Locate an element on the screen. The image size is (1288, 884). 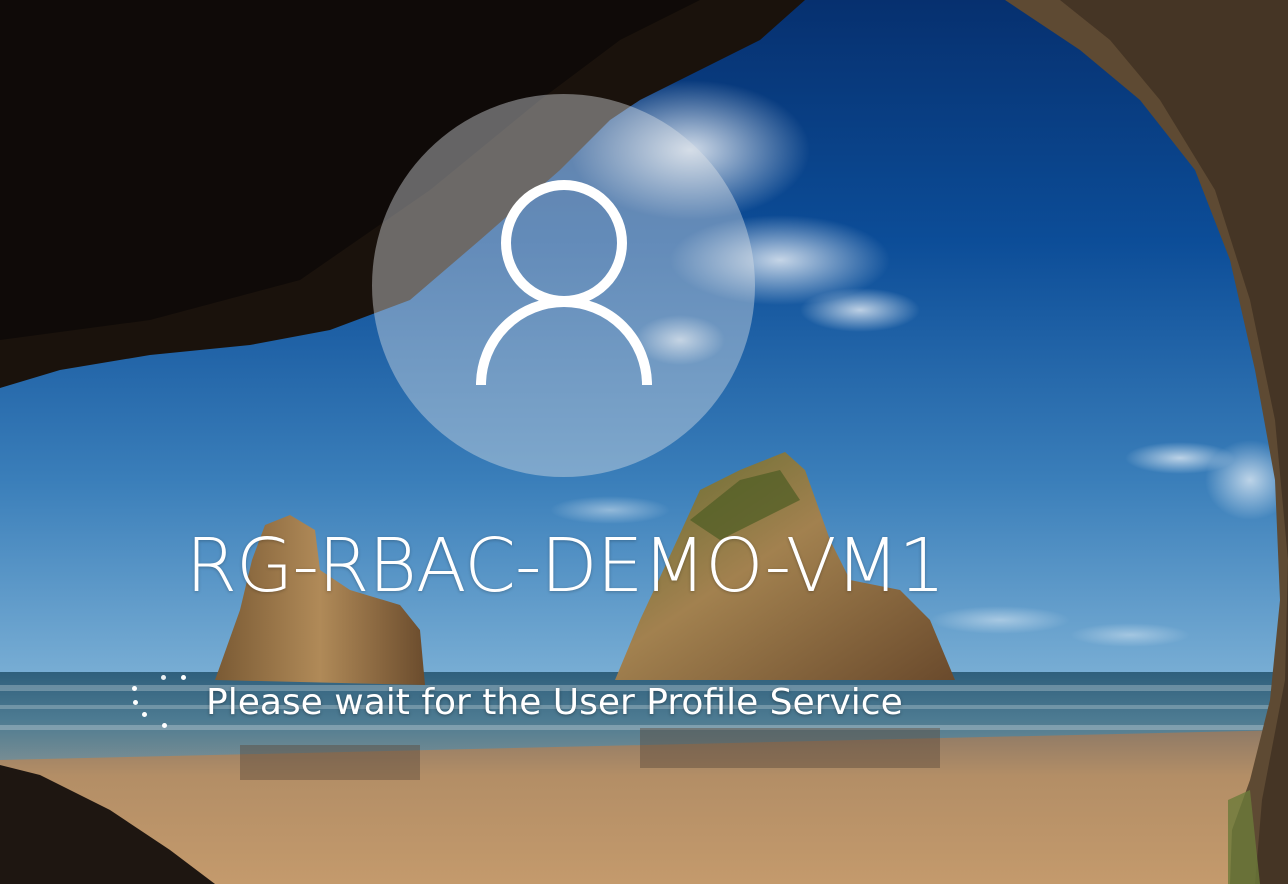
user-silhouette-icon is located at coordinates (564, 283).